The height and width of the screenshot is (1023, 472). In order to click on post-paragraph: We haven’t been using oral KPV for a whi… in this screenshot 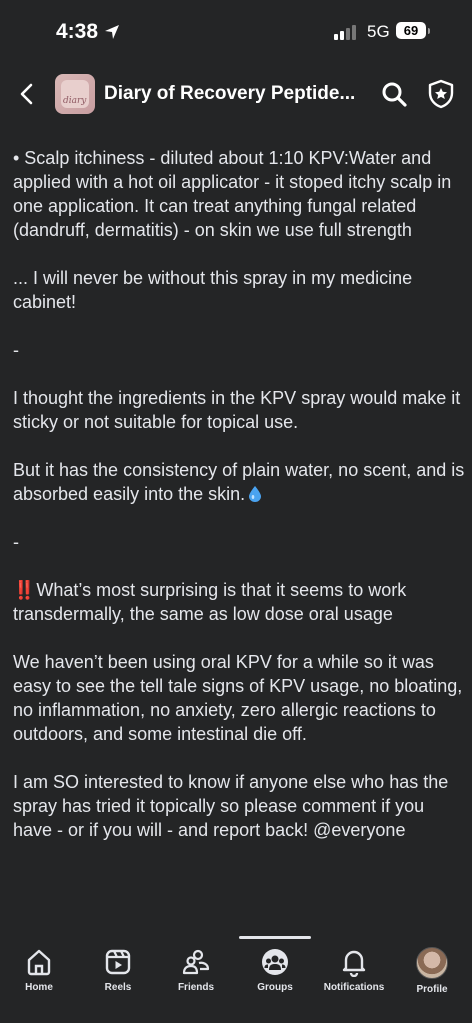, I will do `click(238, 698)`.